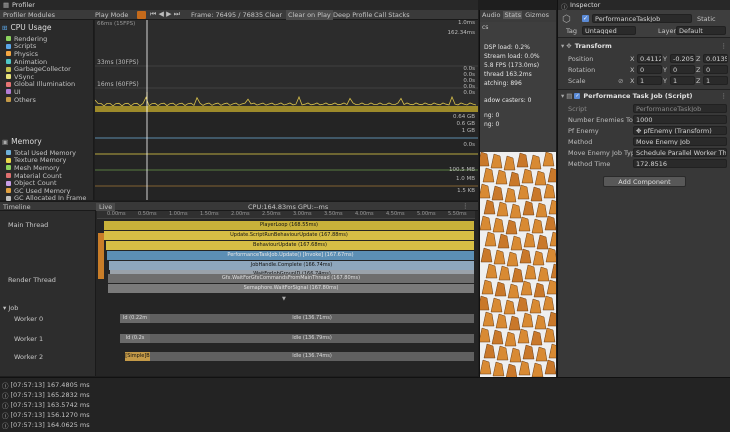  Describe the element at coordinates (239, 5) in the screenshot. I see `profiler-title-bar: ▦ Profiler` at that location.